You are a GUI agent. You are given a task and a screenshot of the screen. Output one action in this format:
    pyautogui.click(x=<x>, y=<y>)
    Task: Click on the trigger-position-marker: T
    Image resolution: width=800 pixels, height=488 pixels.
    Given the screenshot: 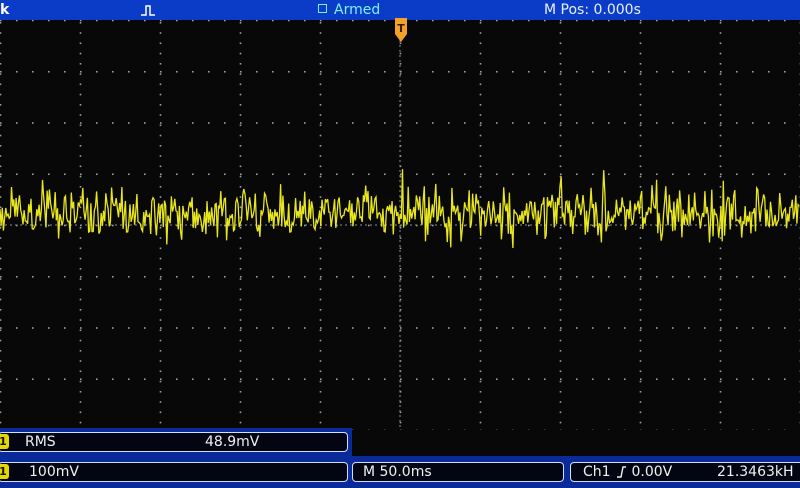 What is the action you would take?
    pyautogui.click(x=401, y=31)
    